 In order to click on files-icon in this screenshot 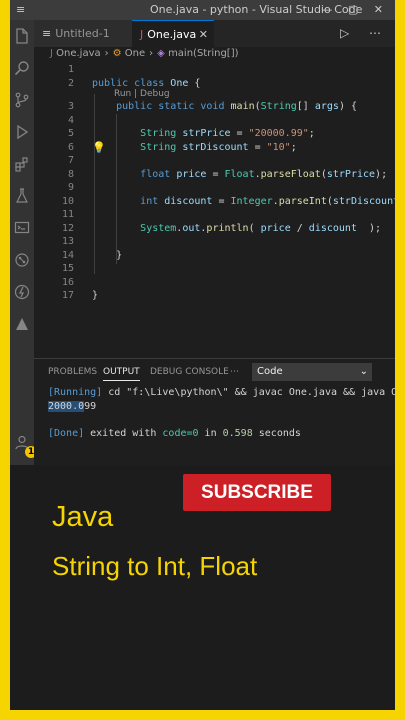, I will do `click(22, 37)`.